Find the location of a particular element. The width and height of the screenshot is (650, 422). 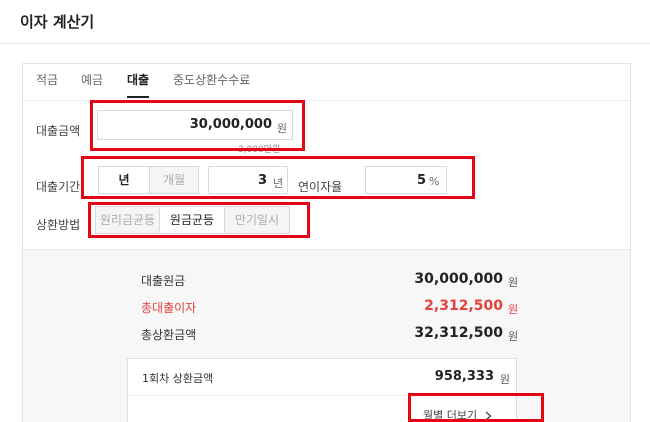

first-payment-unit: 원 is located at coordinates (504, 379).